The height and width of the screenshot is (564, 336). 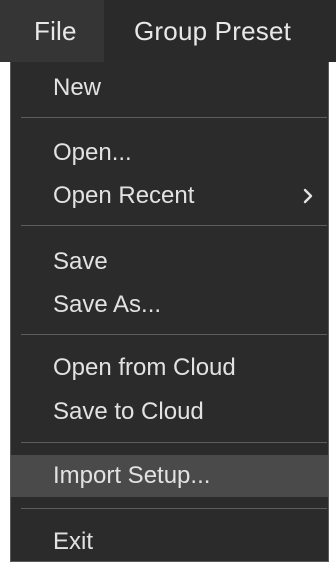 What do you see at coordinates (169, 88) in the screenshot?
I see `menu-item-new: New` at bounding box center [169, 88].